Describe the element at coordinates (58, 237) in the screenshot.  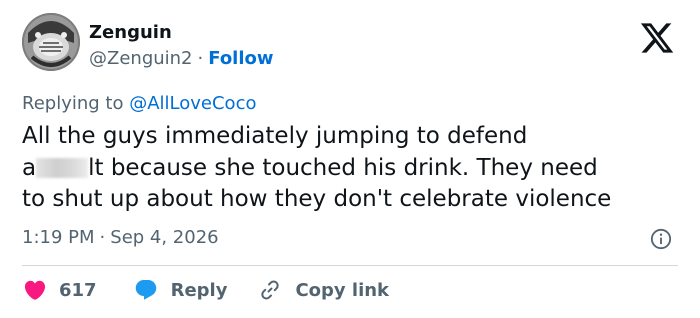
I see `tweet-time: 1:19 PM` at that location.